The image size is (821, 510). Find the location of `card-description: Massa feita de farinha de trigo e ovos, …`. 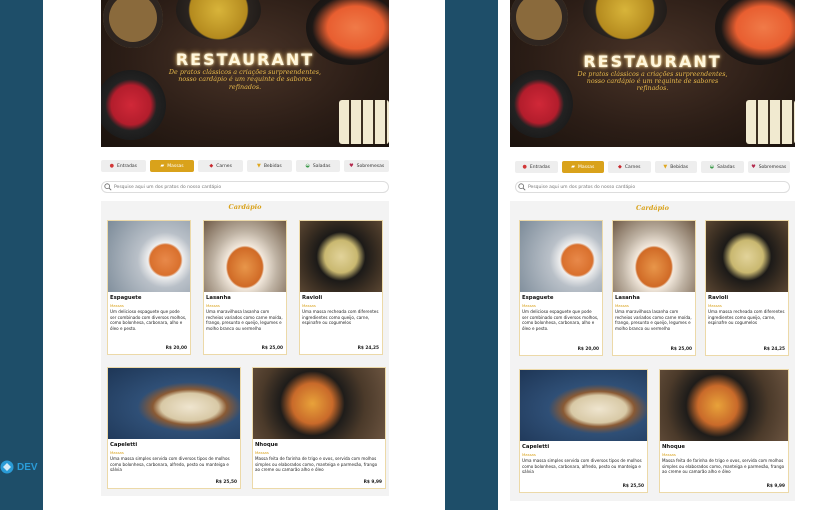

card-description: Massa feita de farinha de trigo e ovos, … is located at coordinates (316, 464).